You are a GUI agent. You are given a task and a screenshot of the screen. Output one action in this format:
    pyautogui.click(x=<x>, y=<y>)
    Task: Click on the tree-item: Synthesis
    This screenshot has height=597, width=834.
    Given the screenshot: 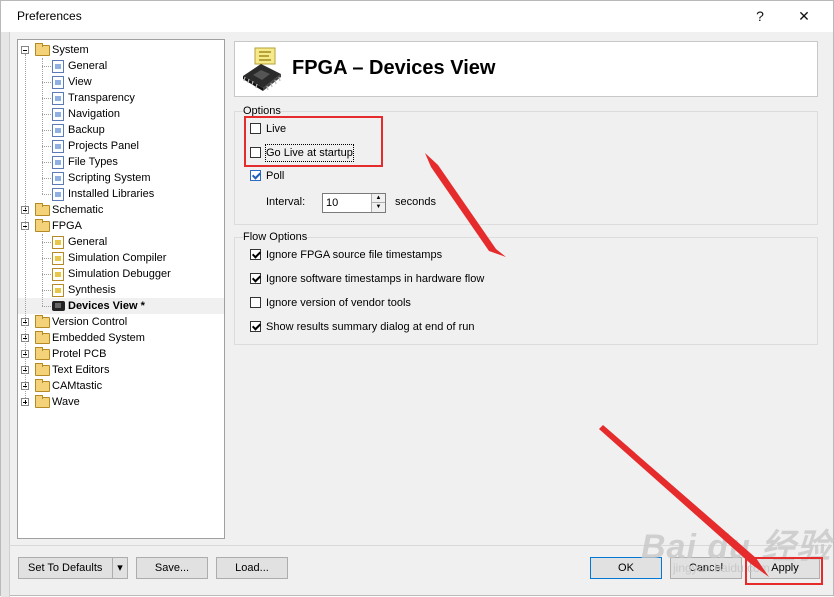 What is the action you would take?
    pyautogui.click(x=121, y=290)
    